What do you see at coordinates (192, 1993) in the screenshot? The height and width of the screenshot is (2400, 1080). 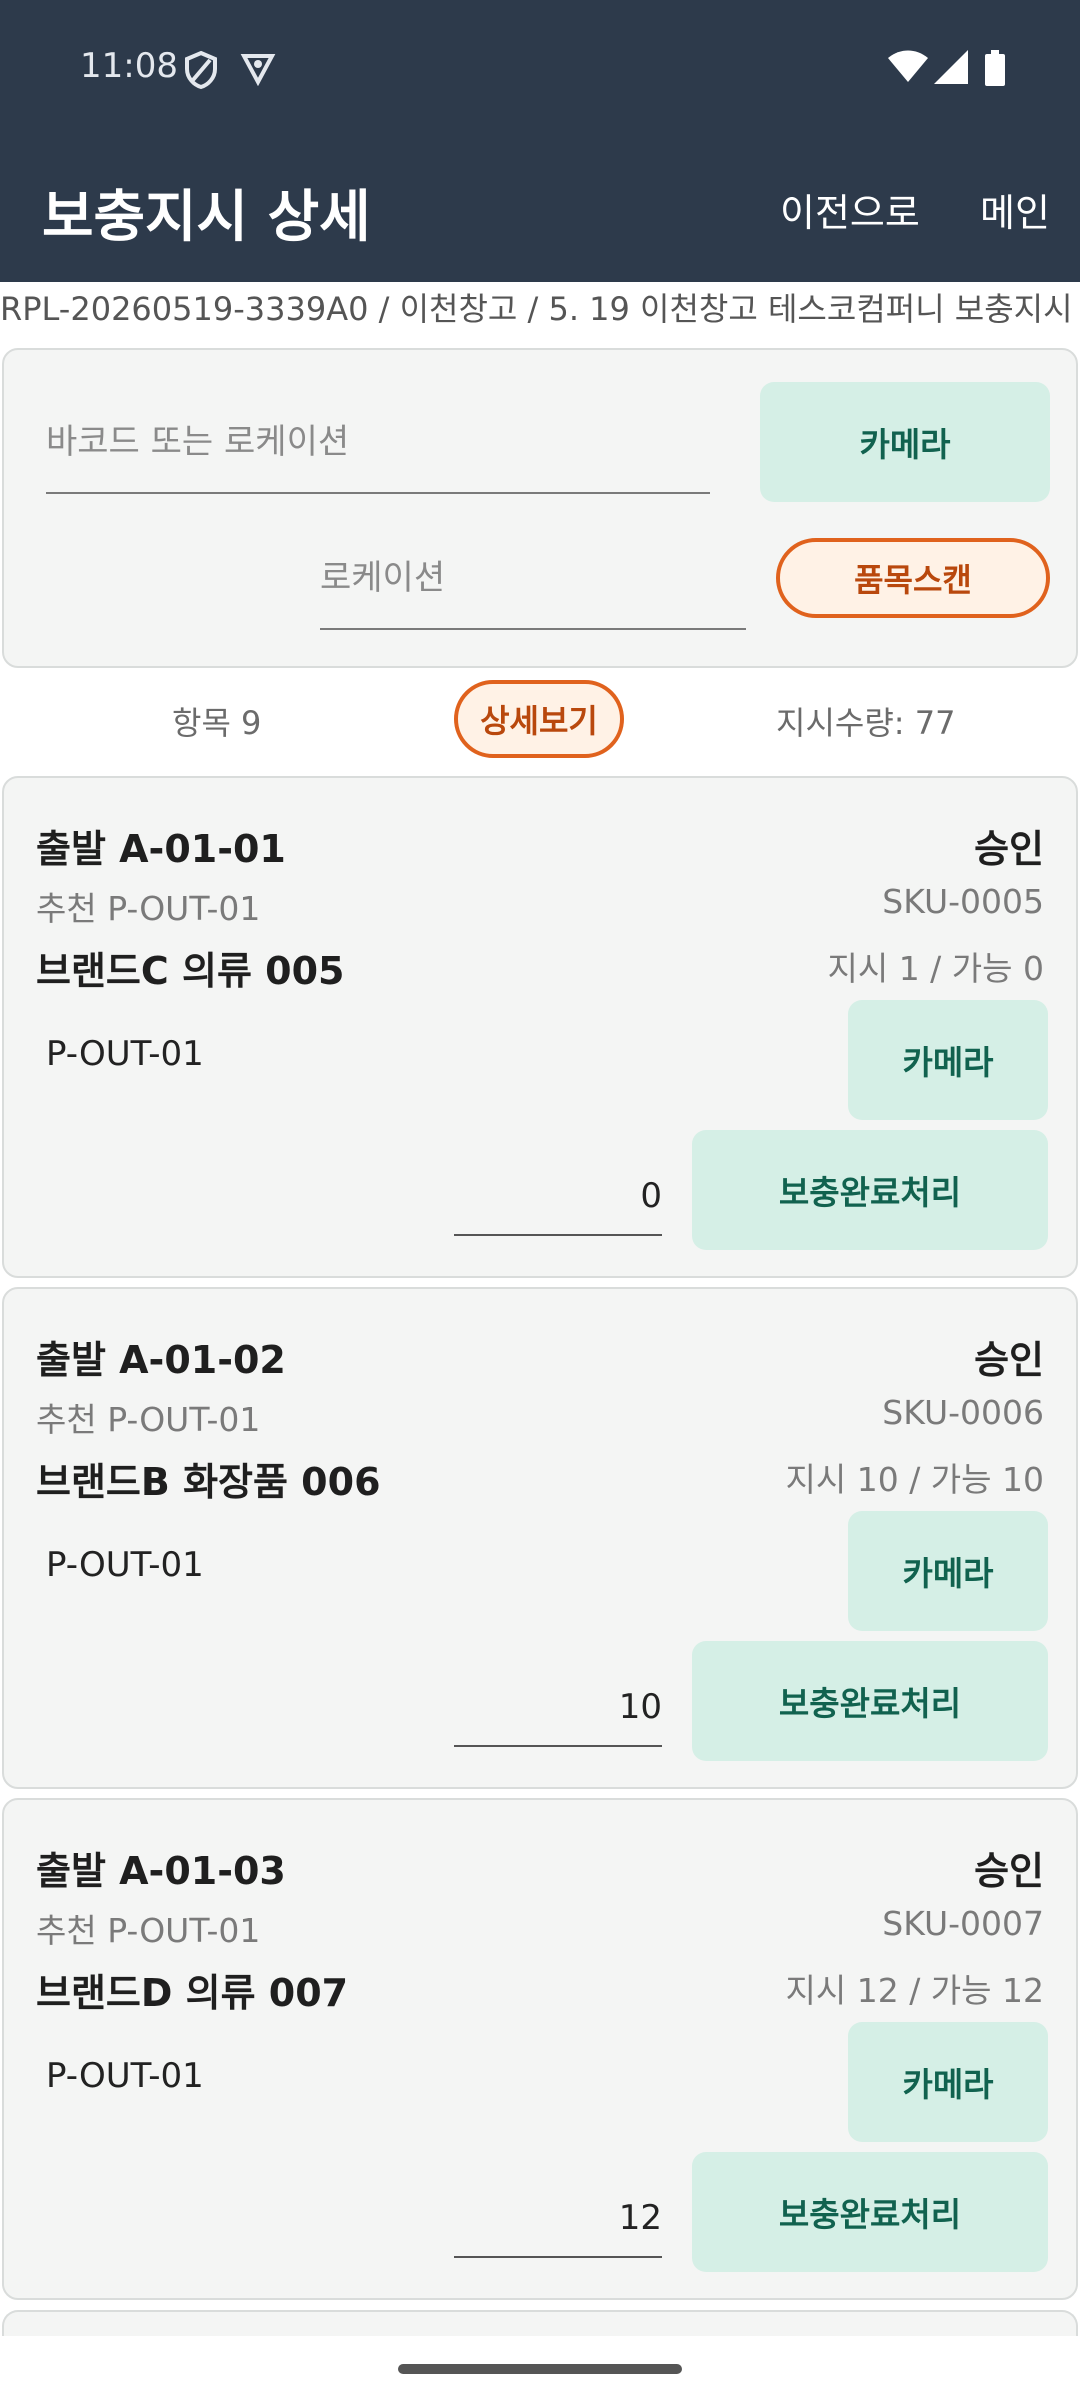 I see `product-name: 브랜드D 의류 007` at bounding box center [192, 1993].